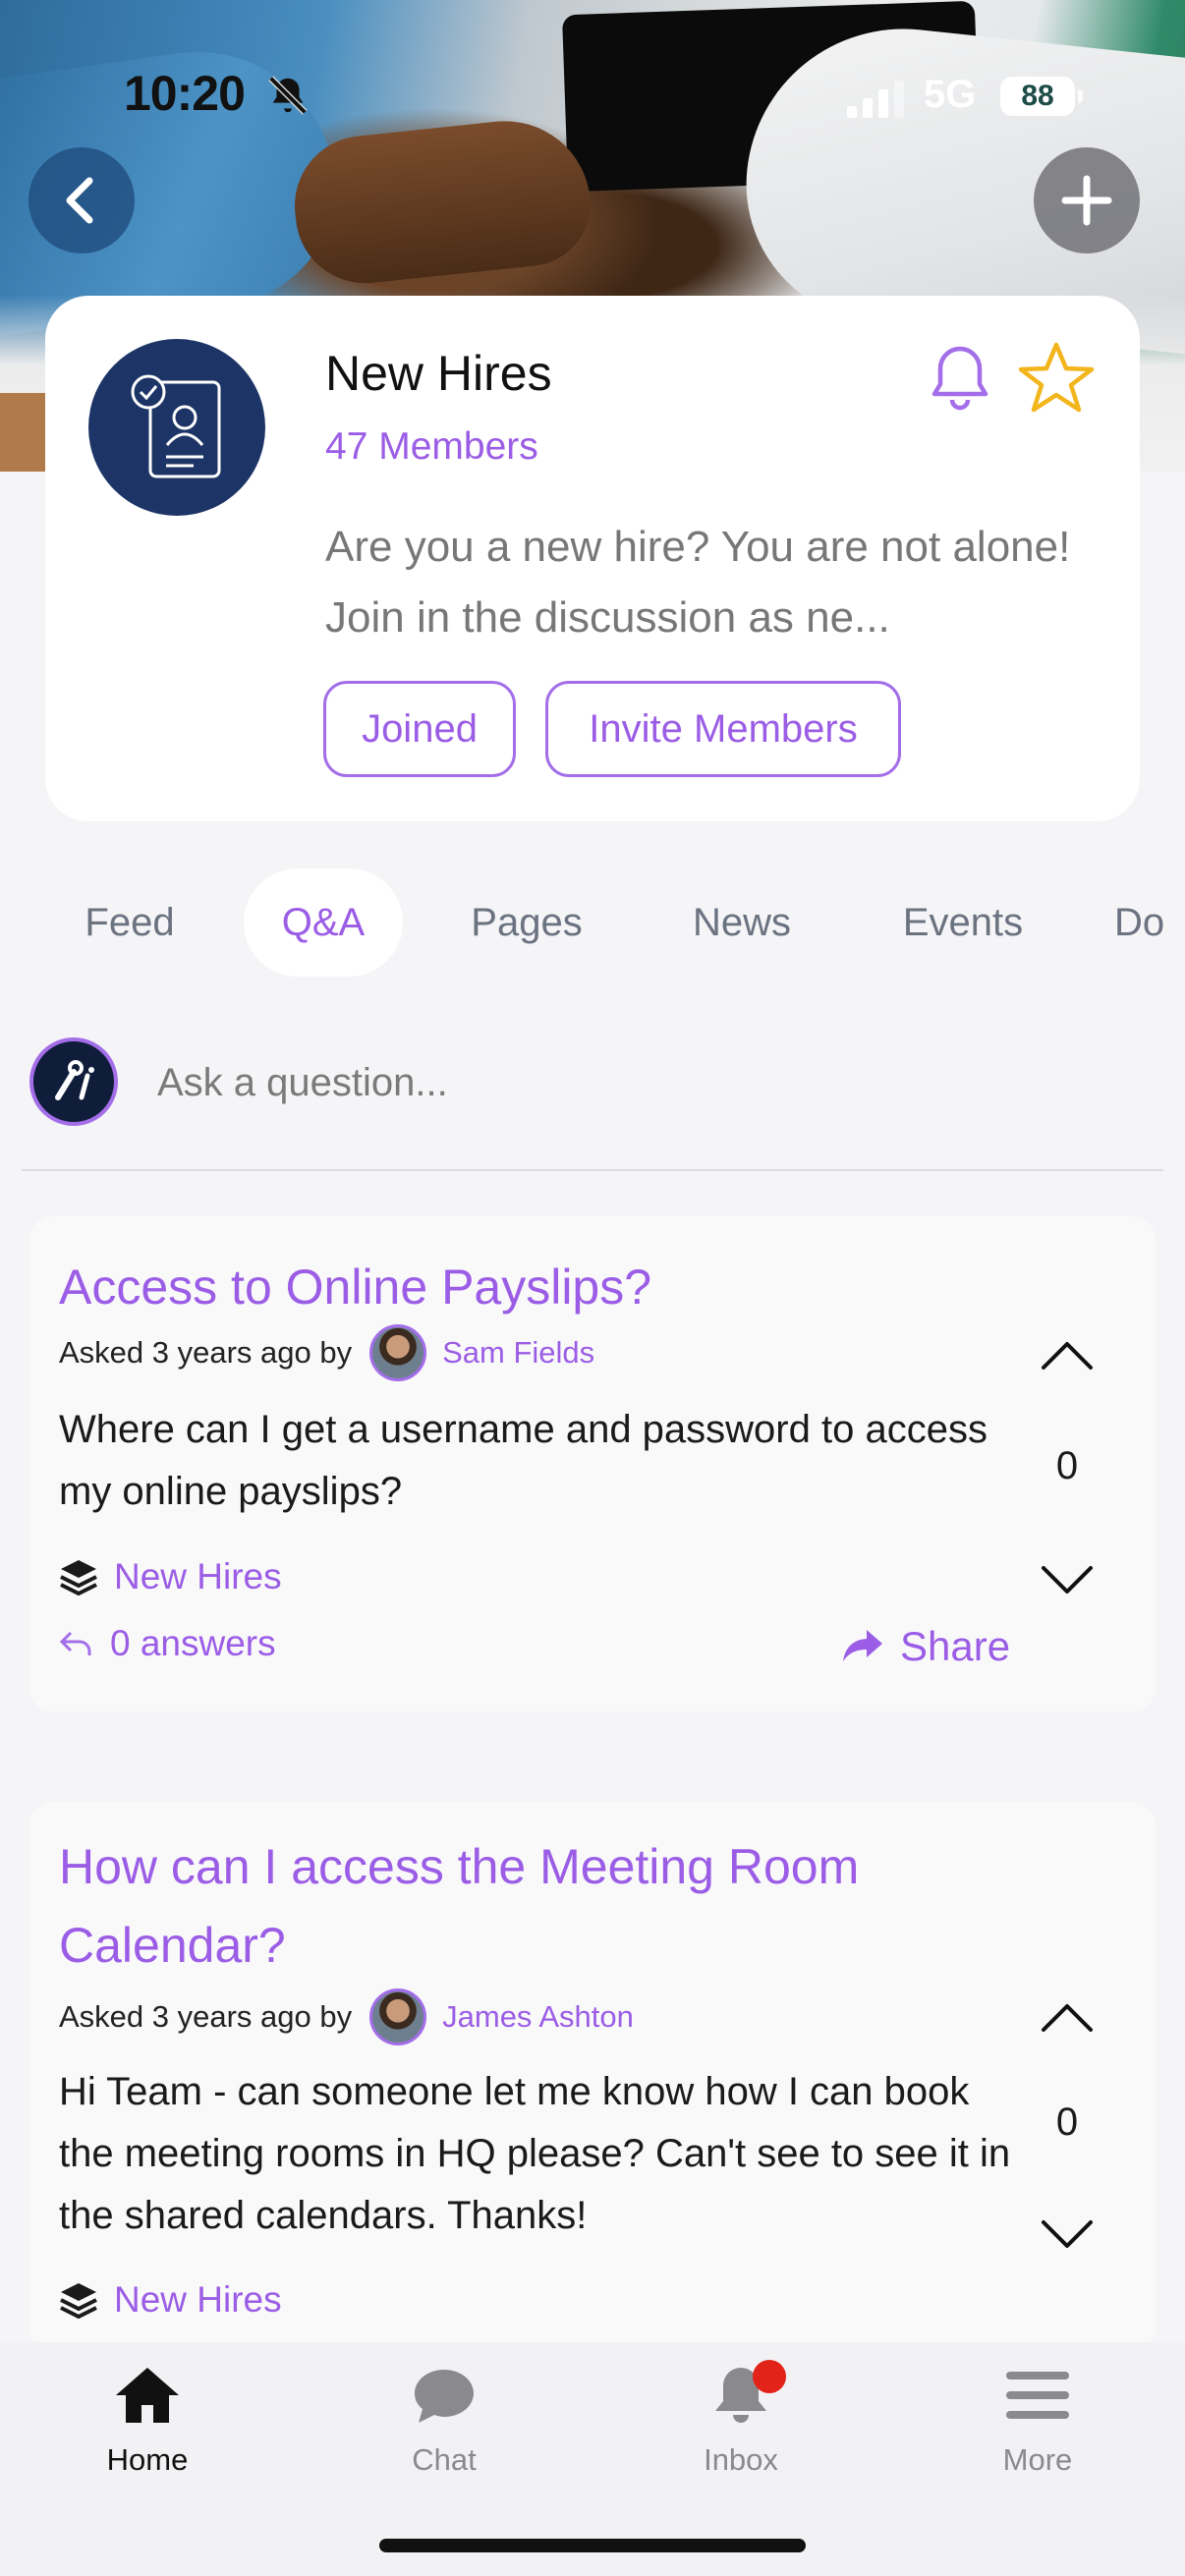 The width and height of the screenshot is (1185, 2576). What do you see at coordinates (193, 1643) in the screenshot?
I see `answers-count: 0 answers` at bounding box center [193, 1643].